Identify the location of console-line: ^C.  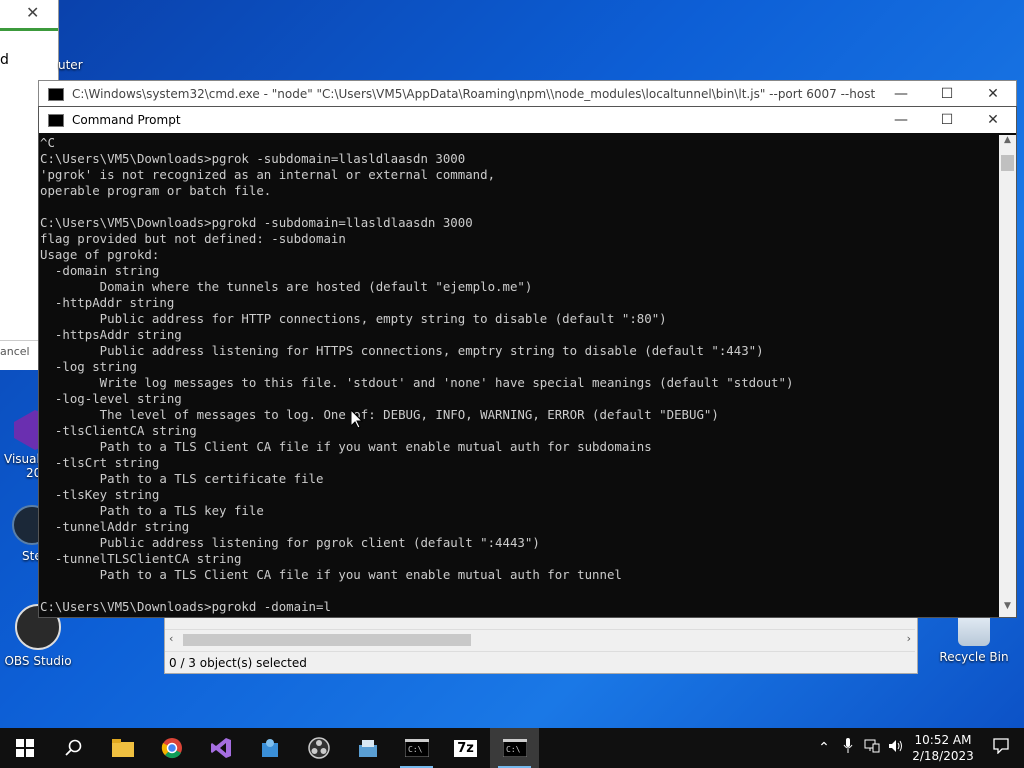
(47, 142).